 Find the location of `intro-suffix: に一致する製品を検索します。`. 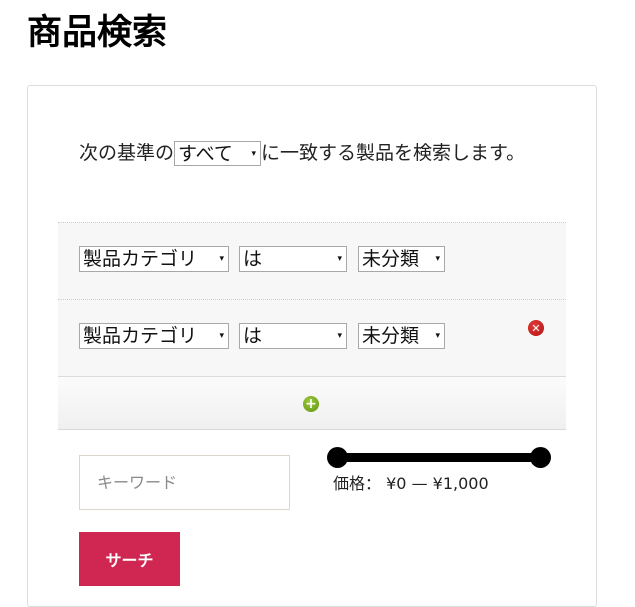

intro-suffix: に一致する製品を検索します。 is located at coordinates (393, 153).